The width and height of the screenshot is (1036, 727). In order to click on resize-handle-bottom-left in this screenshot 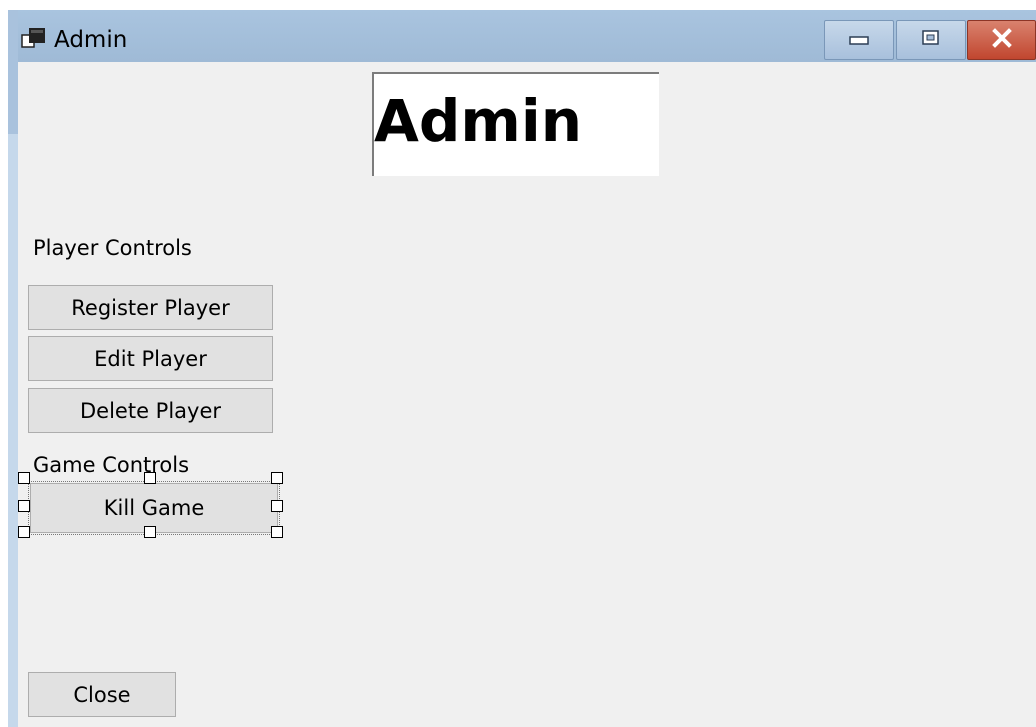, I will do `click(24, 532)`.